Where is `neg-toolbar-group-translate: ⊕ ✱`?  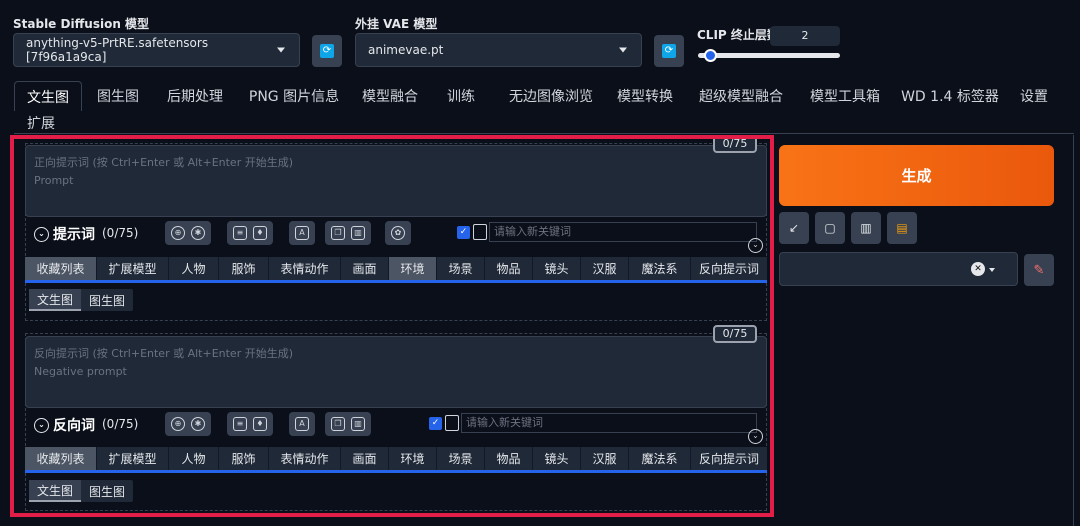 neg-toolbar-group-translate: ⊕ ✱ is located at coordinates (188, 424).